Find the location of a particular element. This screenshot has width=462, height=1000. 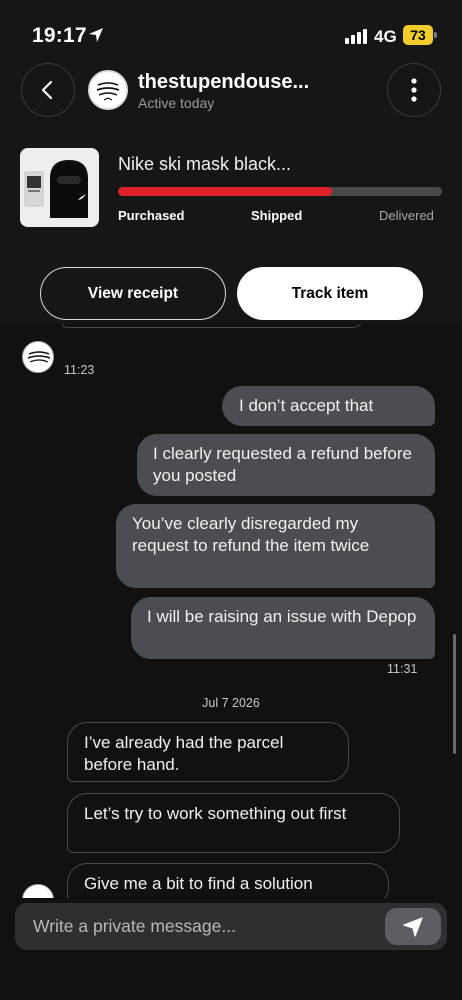

send-arrow-icon is located at coordinates (413, 926).